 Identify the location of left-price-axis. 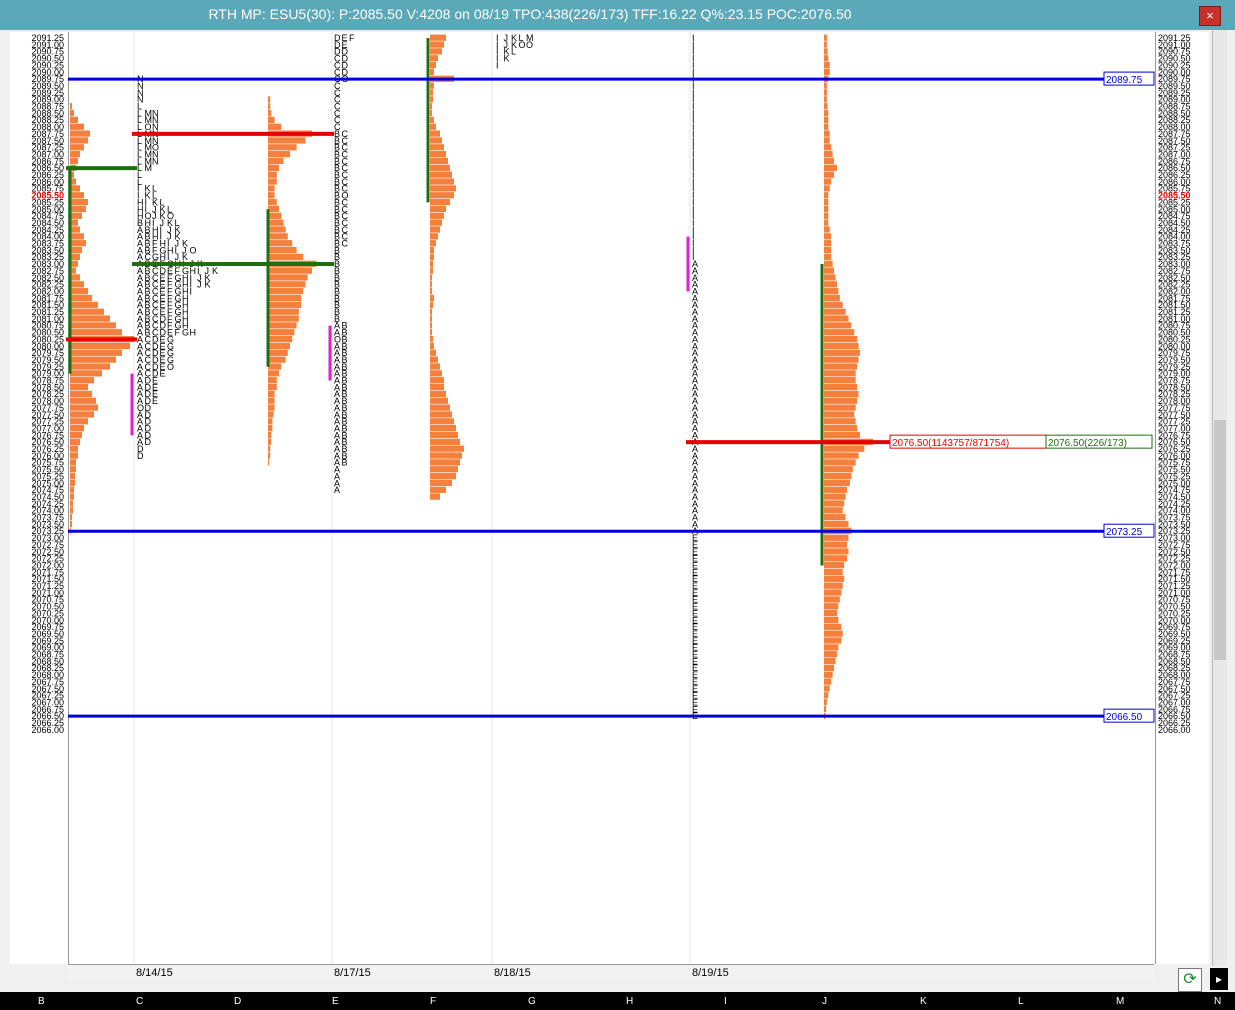
(39, 498).